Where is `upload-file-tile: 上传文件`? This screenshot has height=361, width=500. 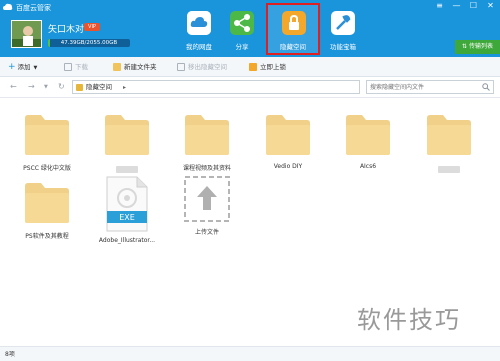 upload-file-tile: 上传文件 is located at coordinates (207, 210).